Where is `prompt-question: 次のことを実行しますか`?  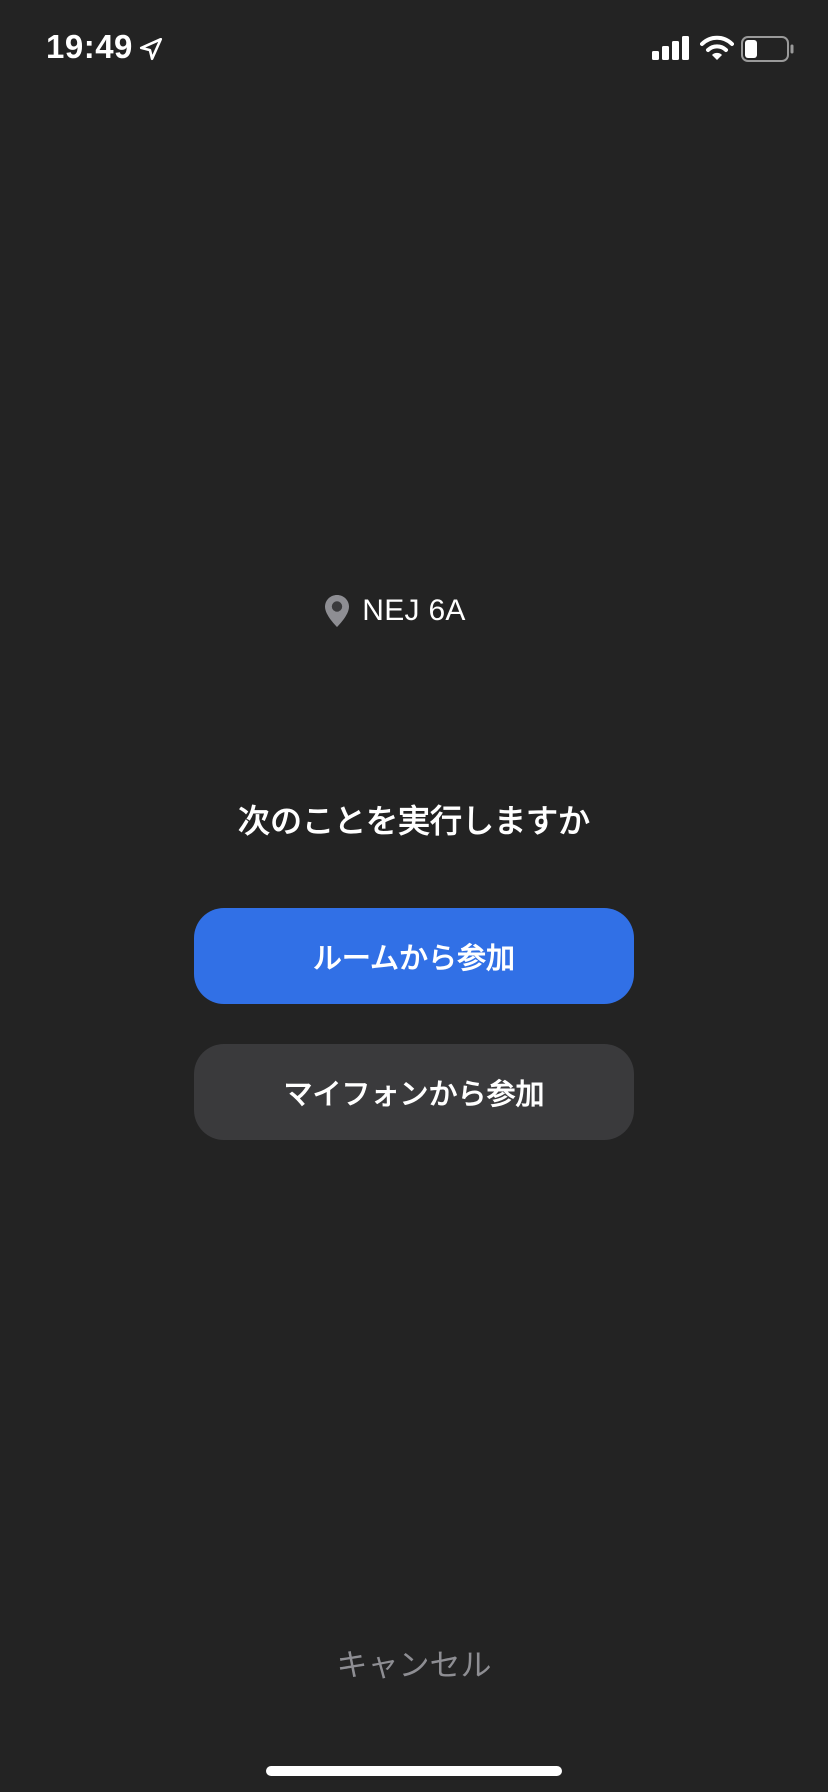 prompt-question: 次のことを実行しますか is located at coordinates (413, 821).